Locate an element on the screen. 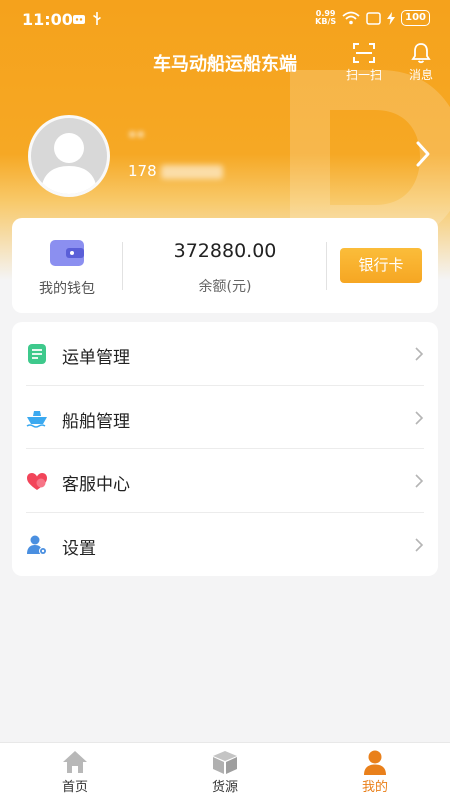  balance-amount: 372880.00 is located at coordinates (225, 251).